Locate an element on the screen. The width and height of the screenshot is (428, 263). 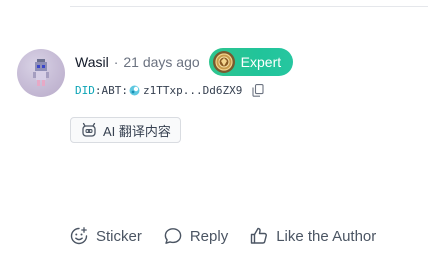
pixel-robot-avatar-icon is located at coordinates (41, 72).